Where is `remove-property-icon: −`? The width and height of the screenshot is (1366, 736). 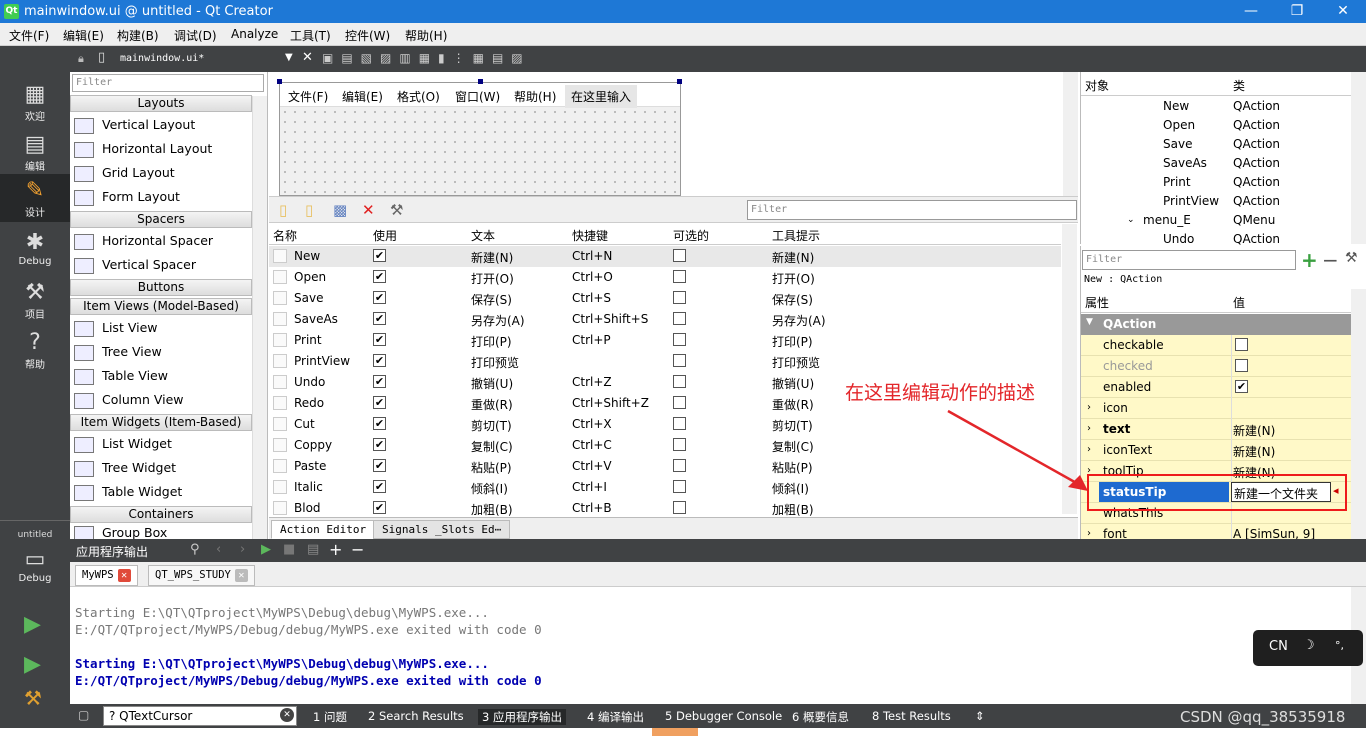 remove-property-icon: − is located at coordinates (1330, 260).